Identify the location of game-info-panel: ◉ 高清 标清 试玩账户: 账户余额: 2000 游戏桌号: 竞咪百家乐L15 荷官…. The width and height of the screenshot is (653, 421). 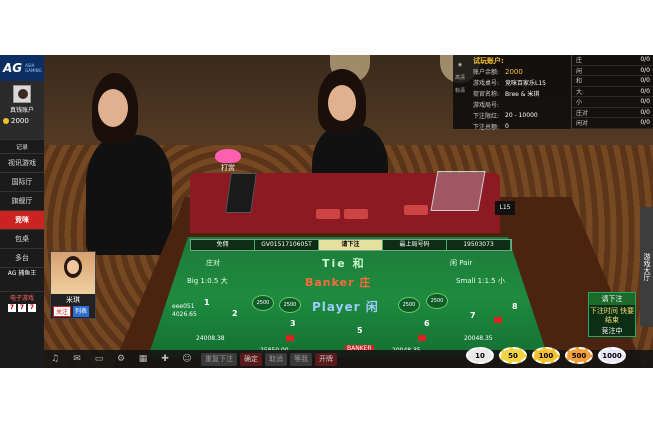
(553, 93).